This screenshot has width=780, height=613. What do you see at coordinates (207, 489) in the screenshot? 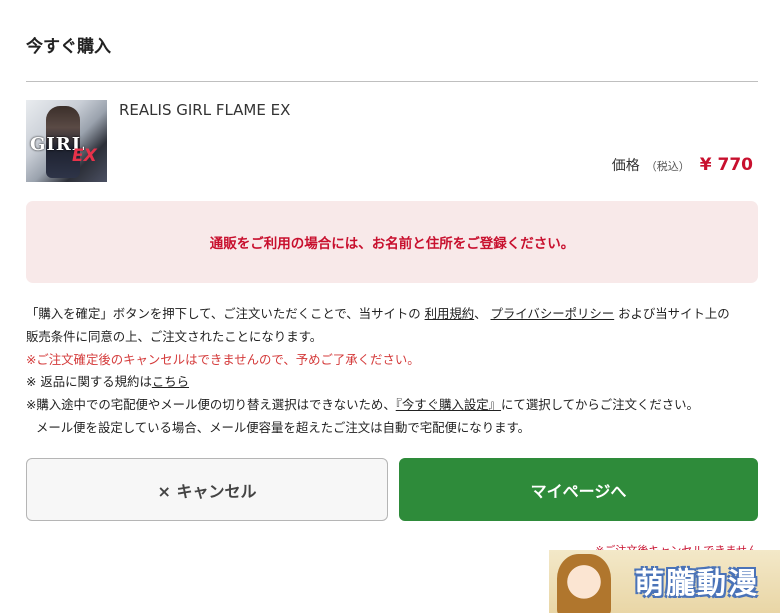
I see `cancel-button: × キャンセル` at bounding box center [207, 489].